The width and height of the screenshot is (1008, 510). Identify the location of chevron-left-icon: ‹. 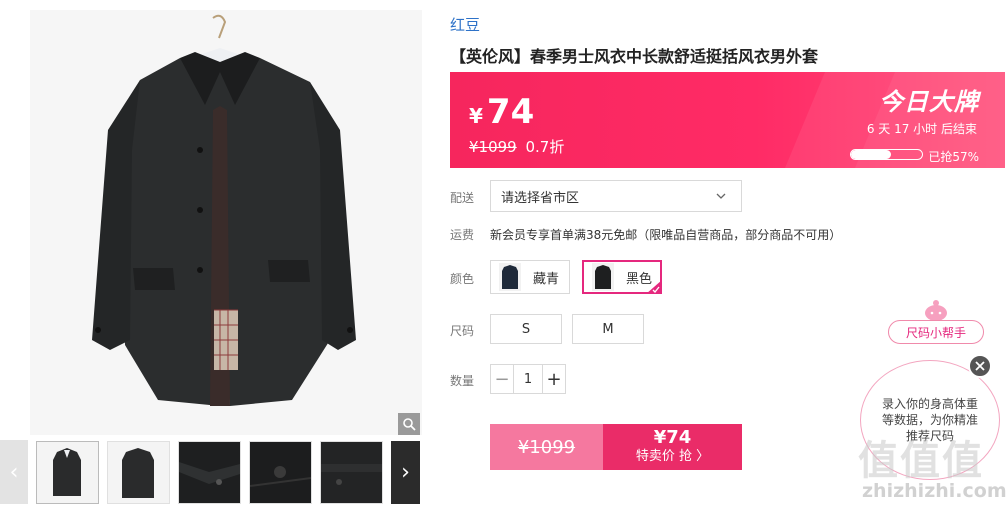
(14, 472).